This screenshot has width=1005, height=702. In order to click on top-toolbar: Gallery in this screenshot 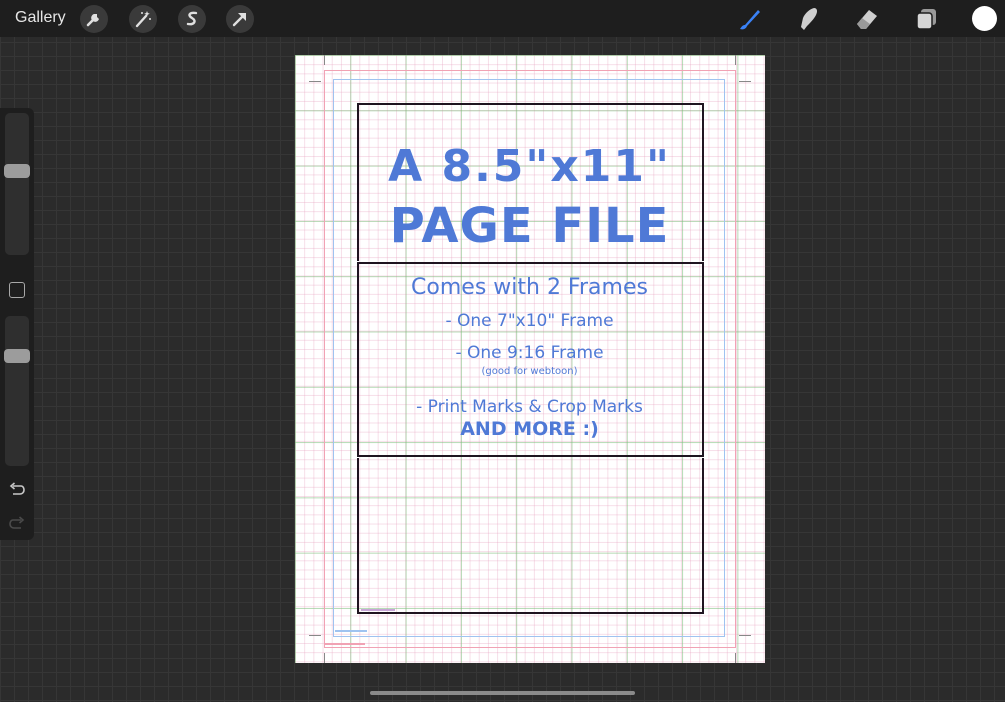, I will do `click(502, 18)`.